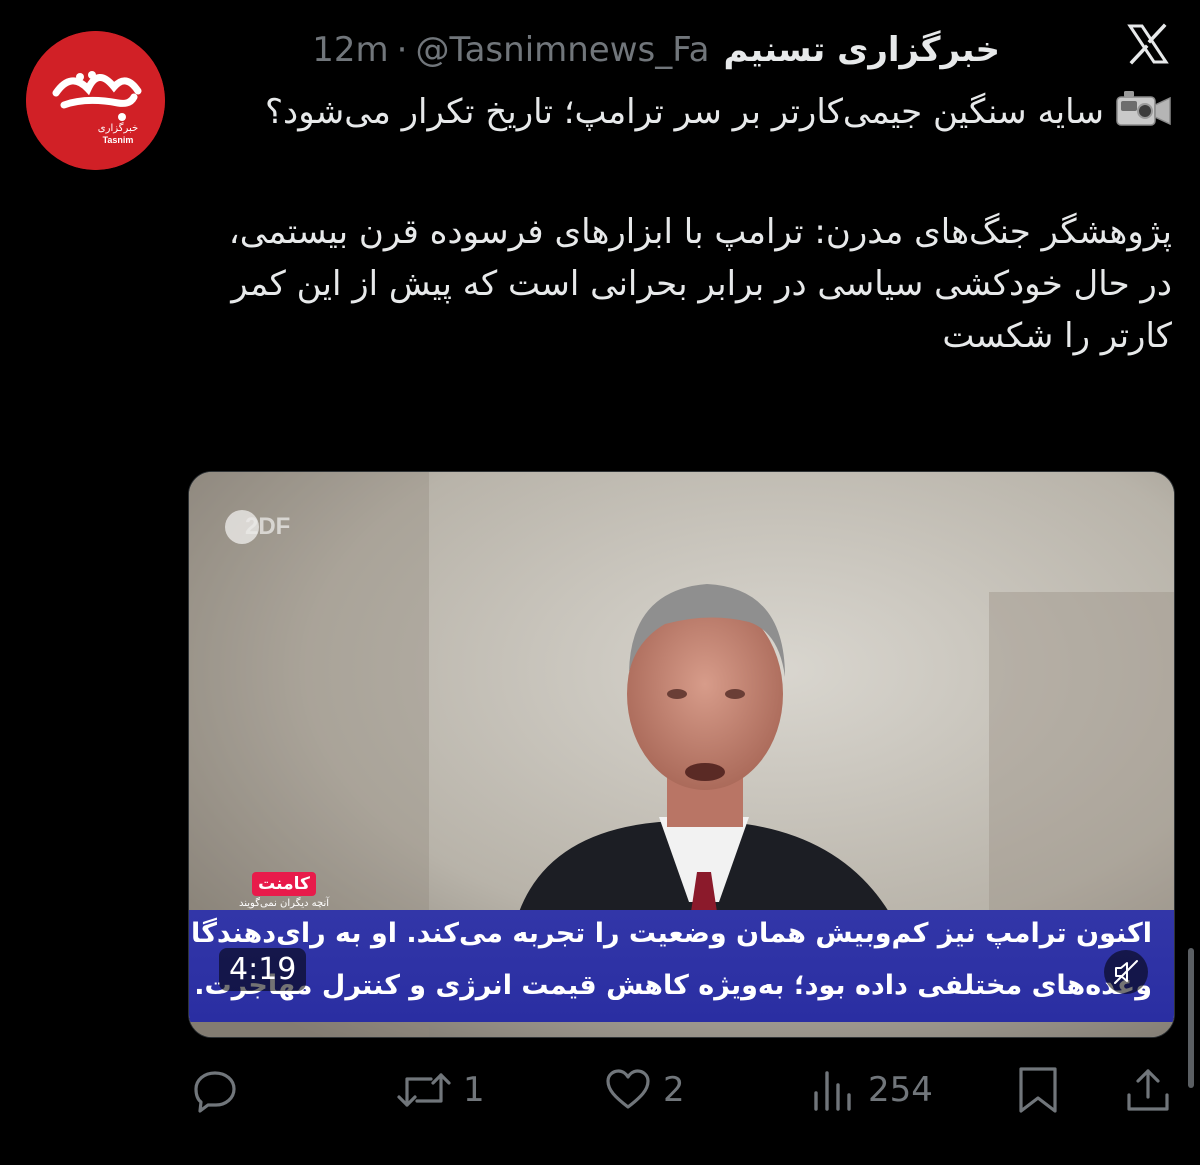  I want to click on overlay-brand-label: کامنت, so click(284, 884).